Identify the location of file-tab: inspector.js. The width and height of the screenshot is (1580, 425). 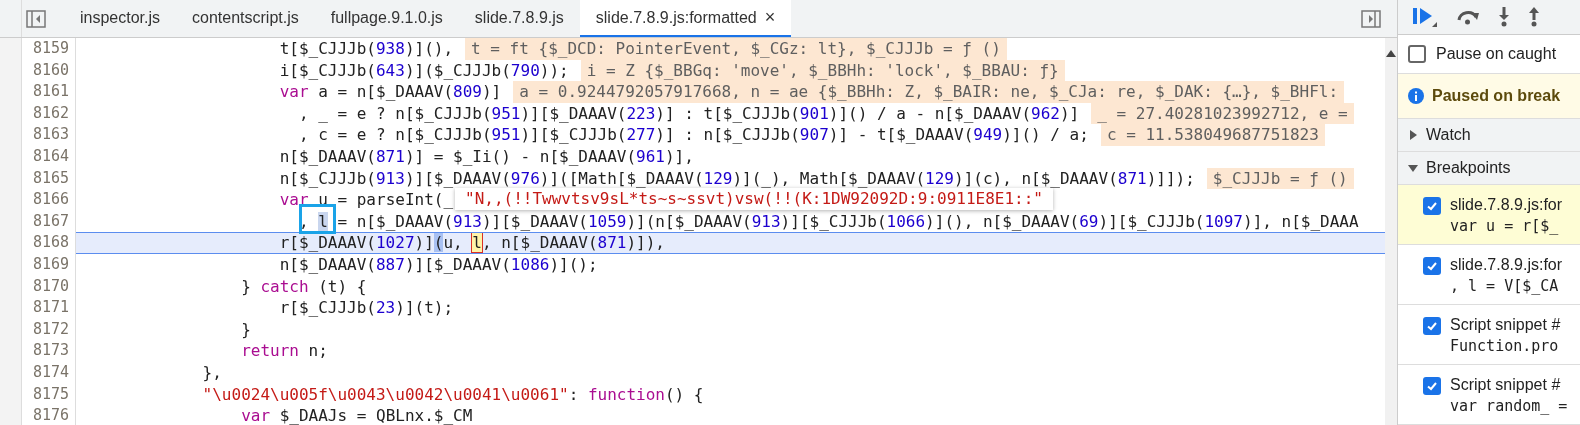
(120, 18).